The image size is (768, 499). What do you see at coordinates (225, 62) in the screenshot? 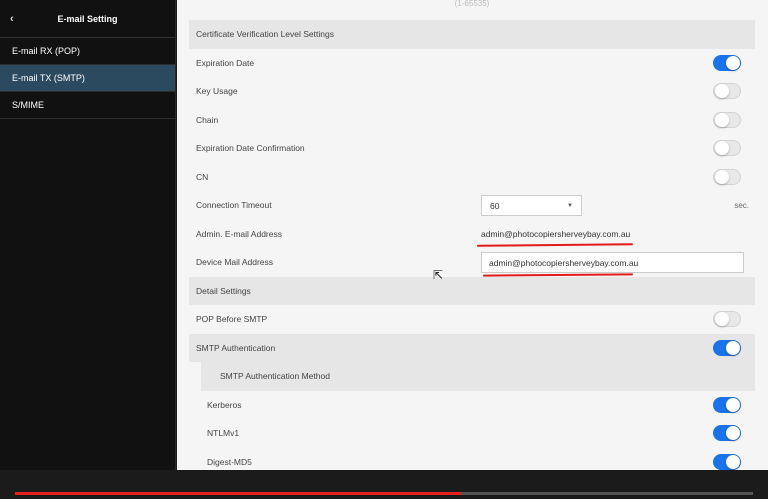
I see `expiration-date-label: Expiration Date` at bounding box center [225, 62].